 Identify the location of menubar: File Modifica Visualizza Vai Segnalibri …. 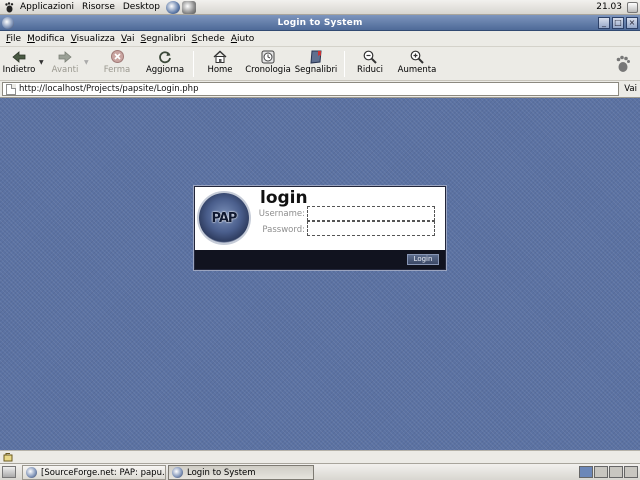
(320, 39).